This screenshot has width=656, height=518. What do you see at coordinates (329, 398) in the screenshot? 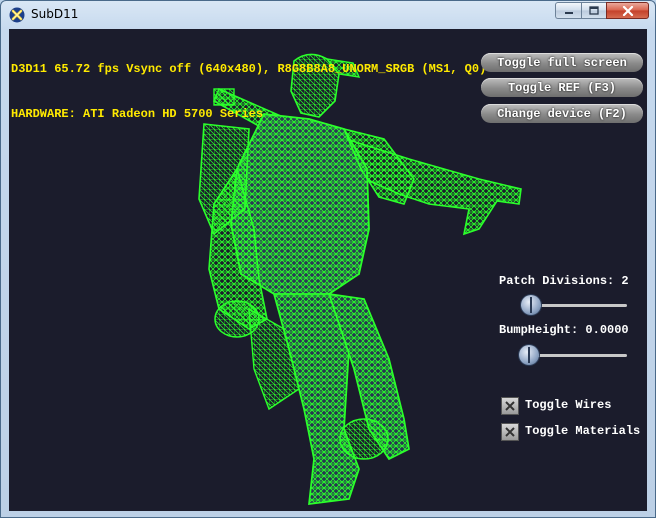
I see `legs-mesh` at bounding box center [329, 398].